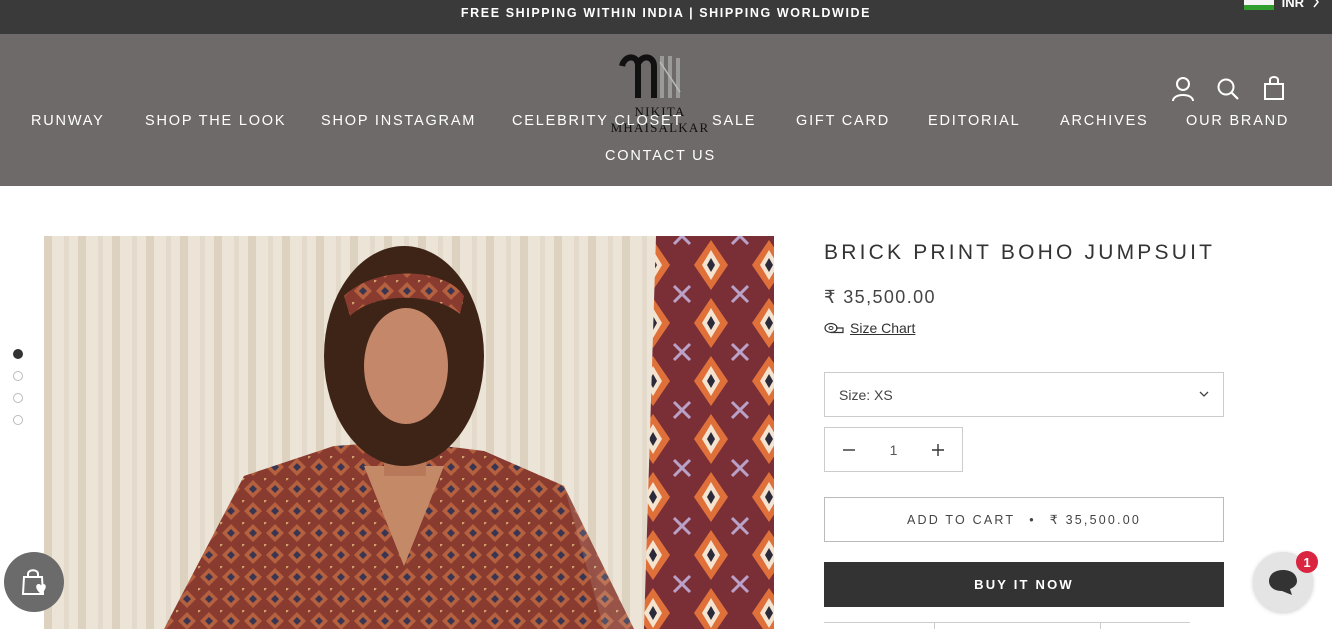 The image size is (1332, 629). I want to click on quantity-stepper: 1, so click(893, 449).